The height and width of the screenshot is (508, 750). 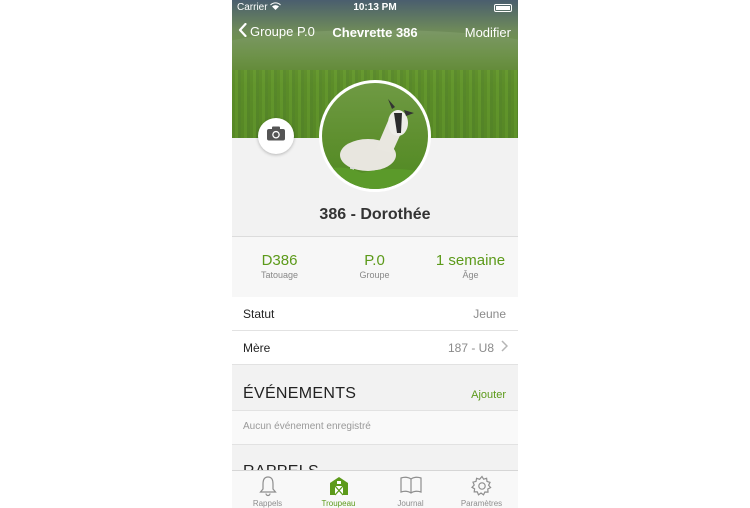 I want to click on tab-bar: Rappels Troupeau Journal Paramètres, so click(x=375, y=489).